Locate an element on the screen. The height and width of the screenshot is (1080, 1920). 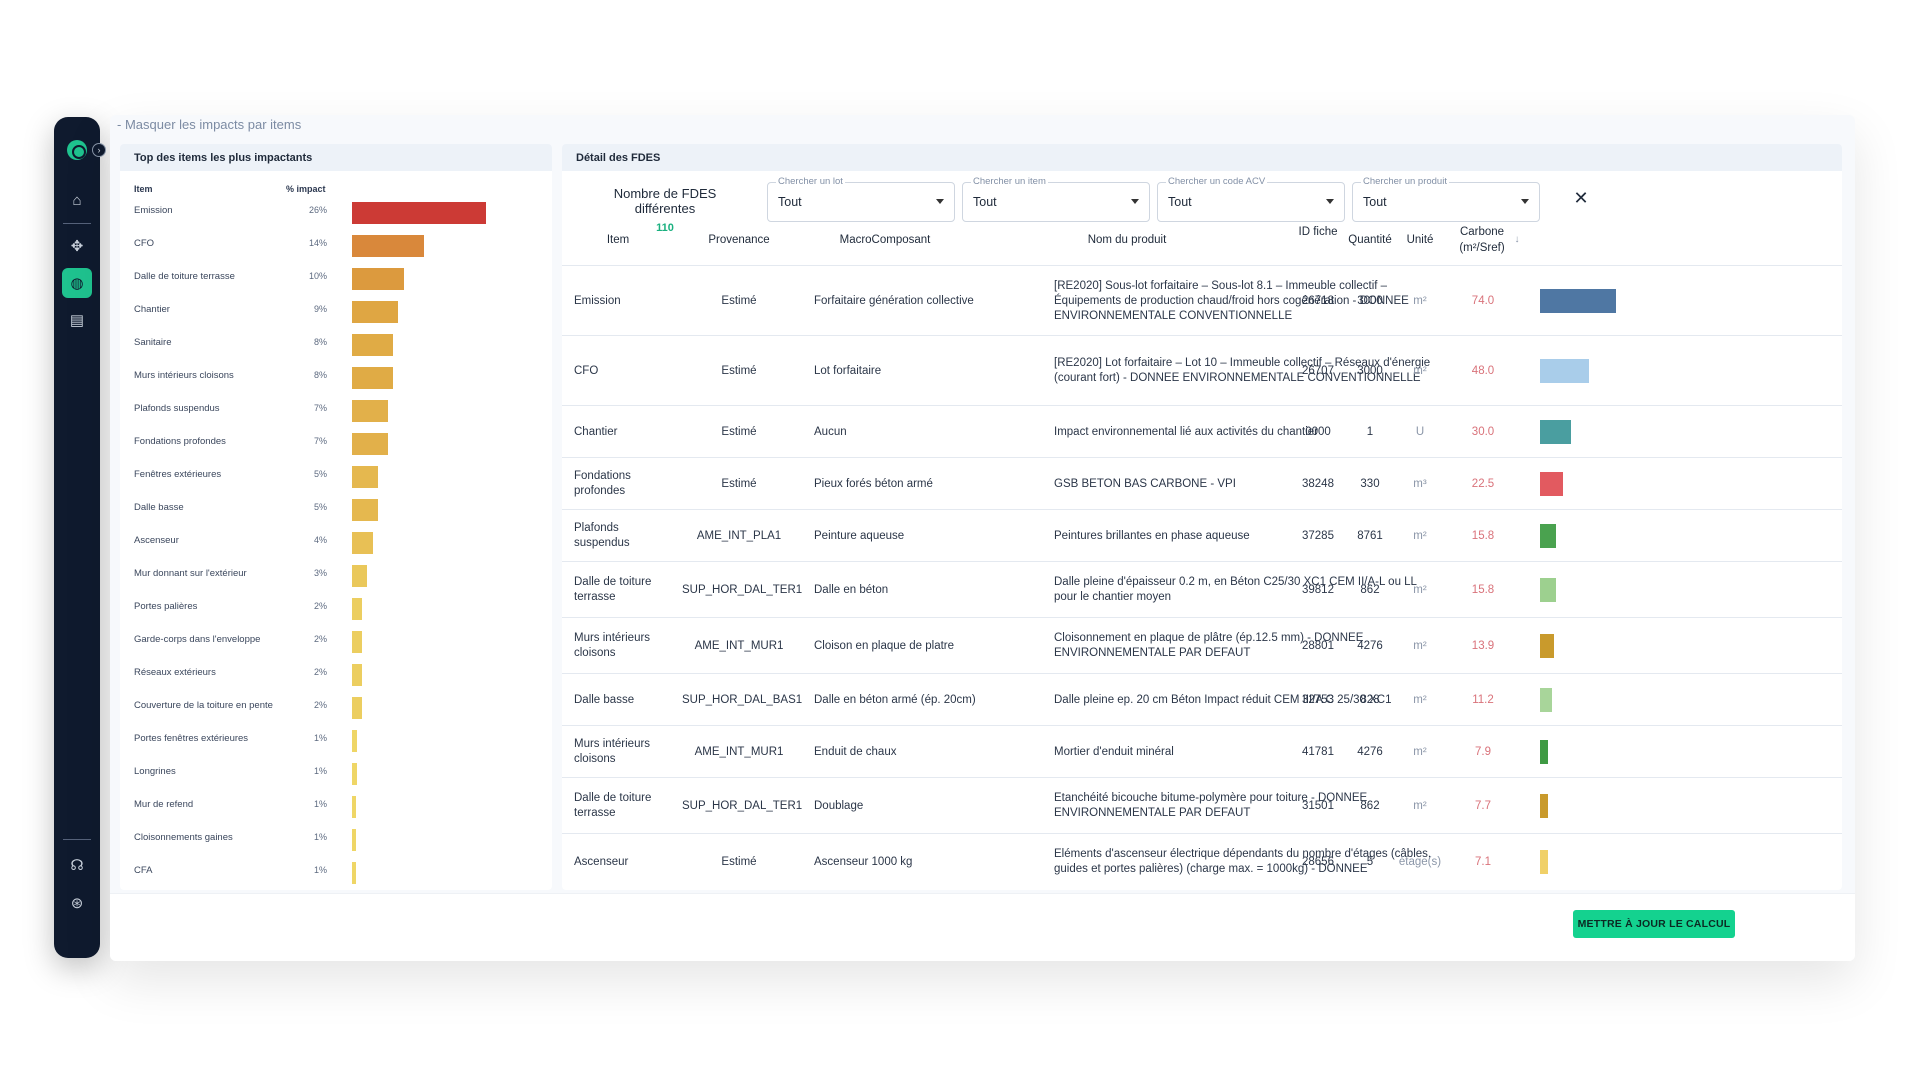
table-cell-carbone: 15.8 is located at coordinates (1483, 589).